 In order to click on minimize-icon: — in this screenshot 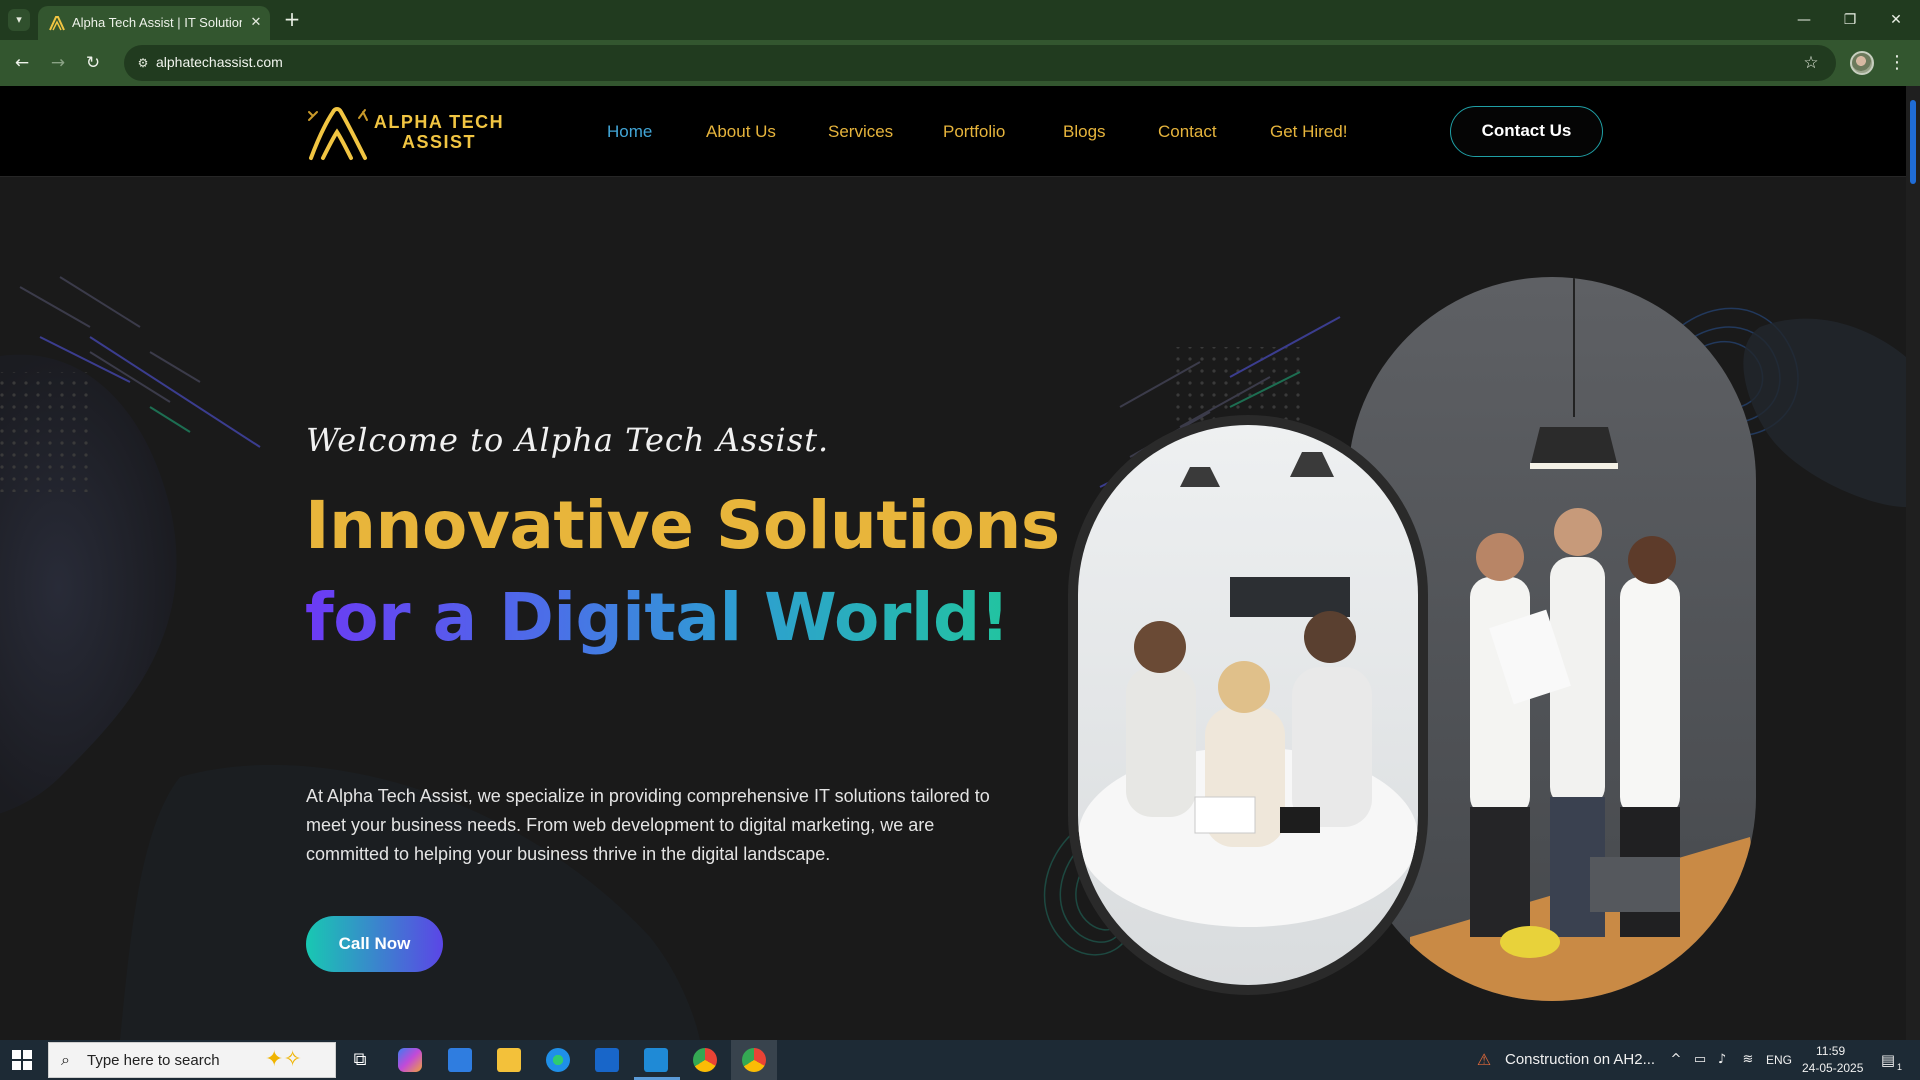, I will do `click(1804, 20)`.